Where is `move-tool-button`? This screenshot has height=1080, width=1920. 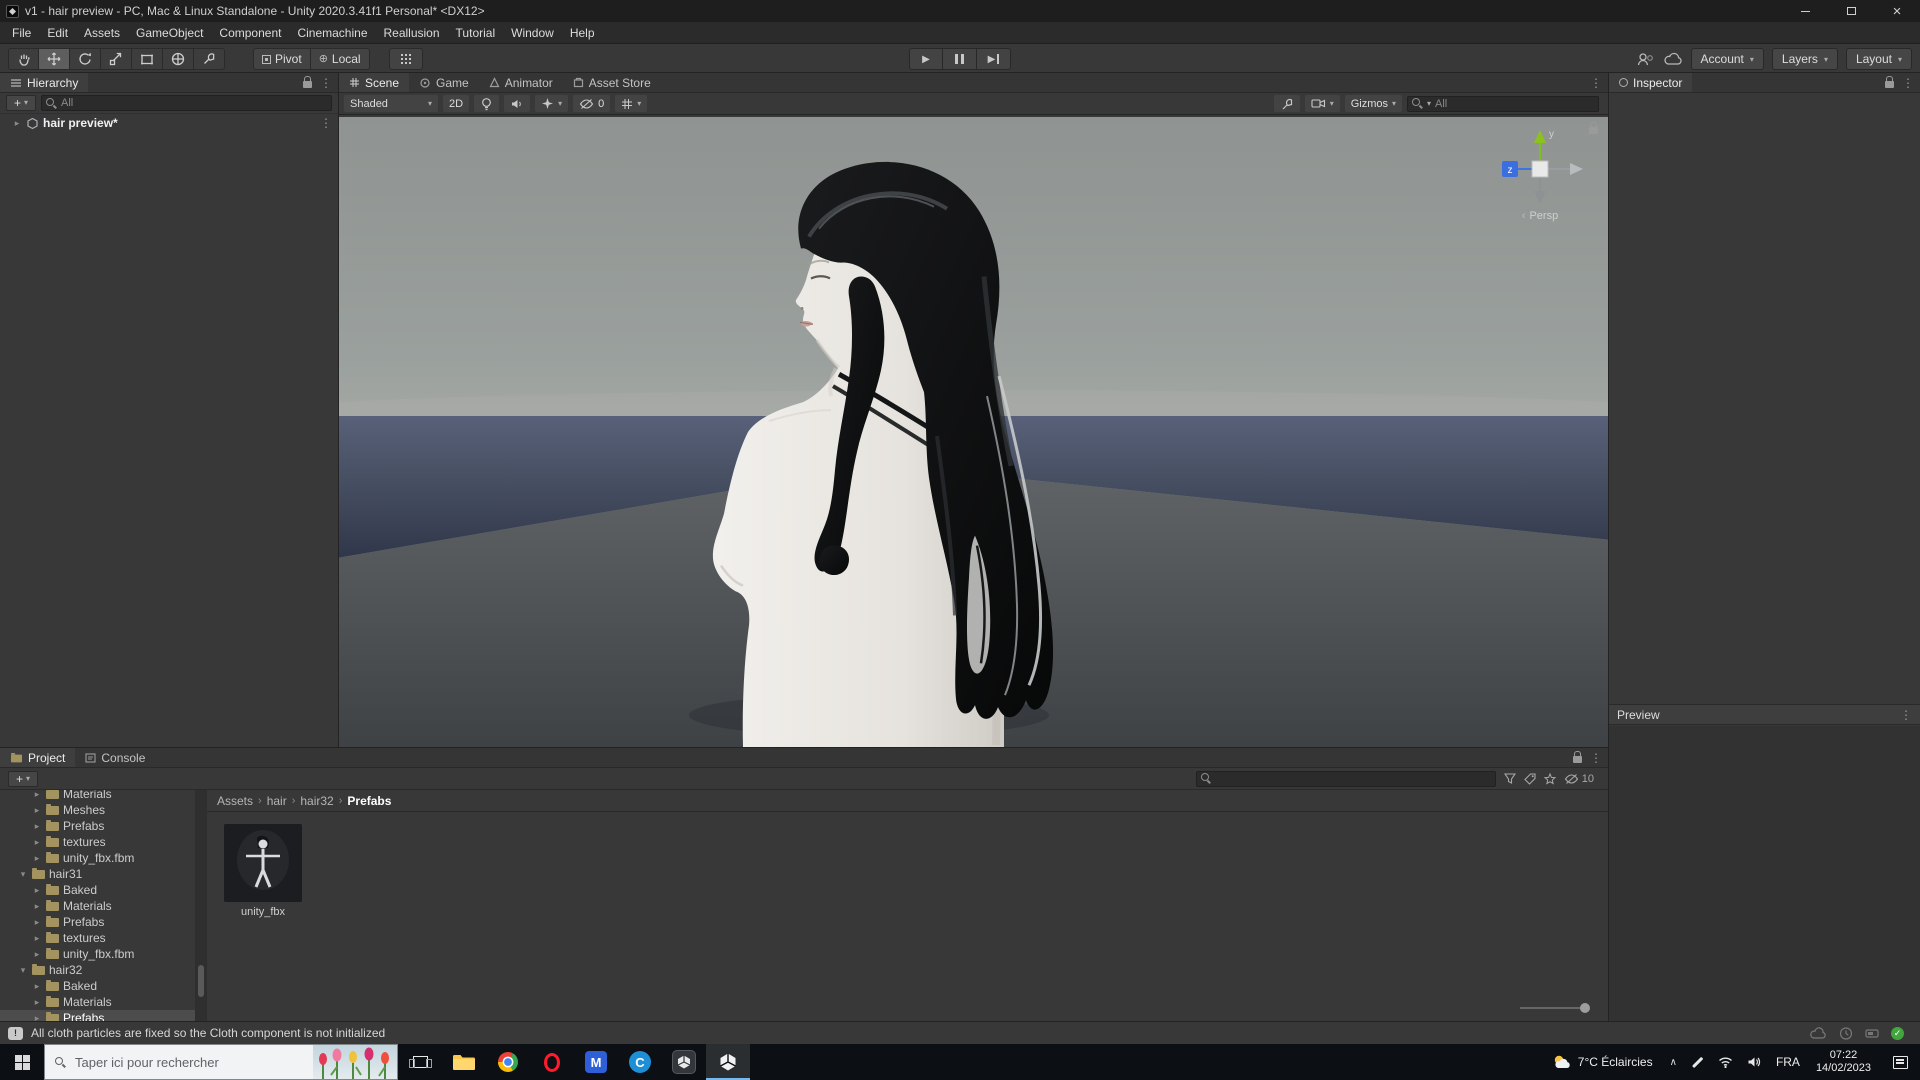
move-tool-button is located at coordinates (54, 59).